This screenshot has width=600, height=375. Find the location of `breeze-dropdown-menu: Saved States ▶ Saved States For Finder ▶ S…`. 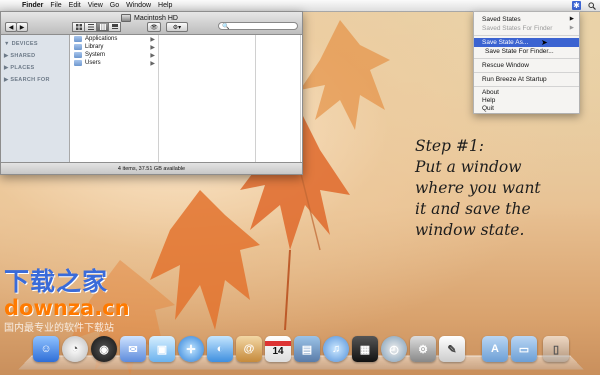

breeze-dropdown-menu: Saved States ▶ Saved States For Finder ▶ S… is located at coordinates (526, 62).